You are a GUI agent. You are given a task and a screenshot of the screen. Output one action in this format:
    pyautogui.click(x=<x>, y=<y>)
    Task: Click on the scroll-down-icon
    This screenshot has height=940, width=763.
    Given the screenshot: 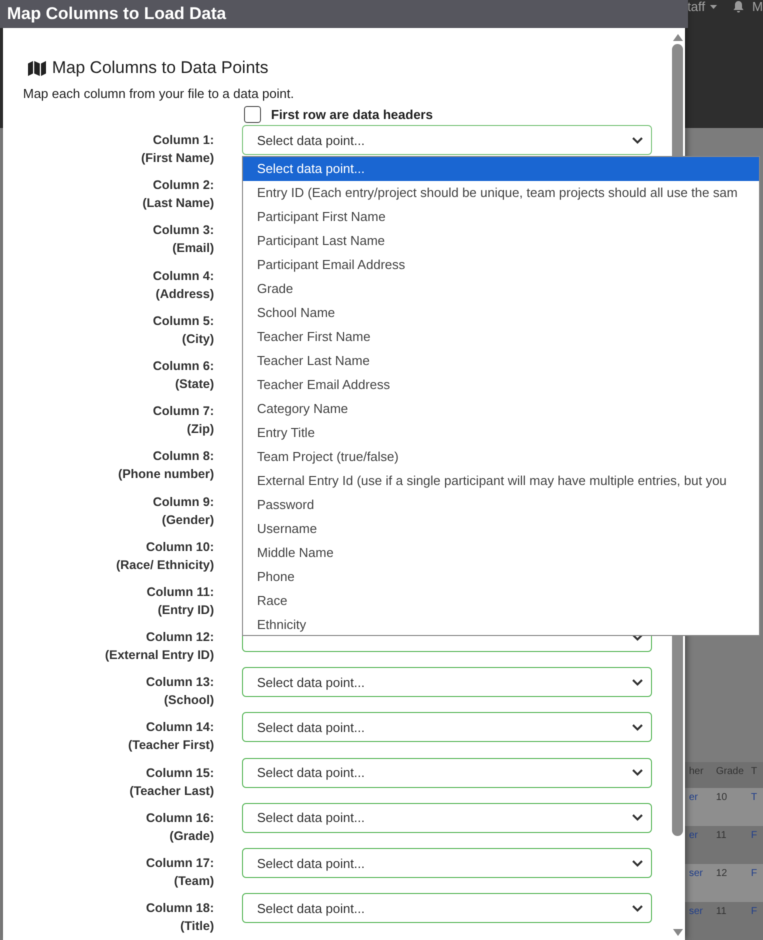 What is the action you would take?
    pyautogui.click(x=677, y=932)
    